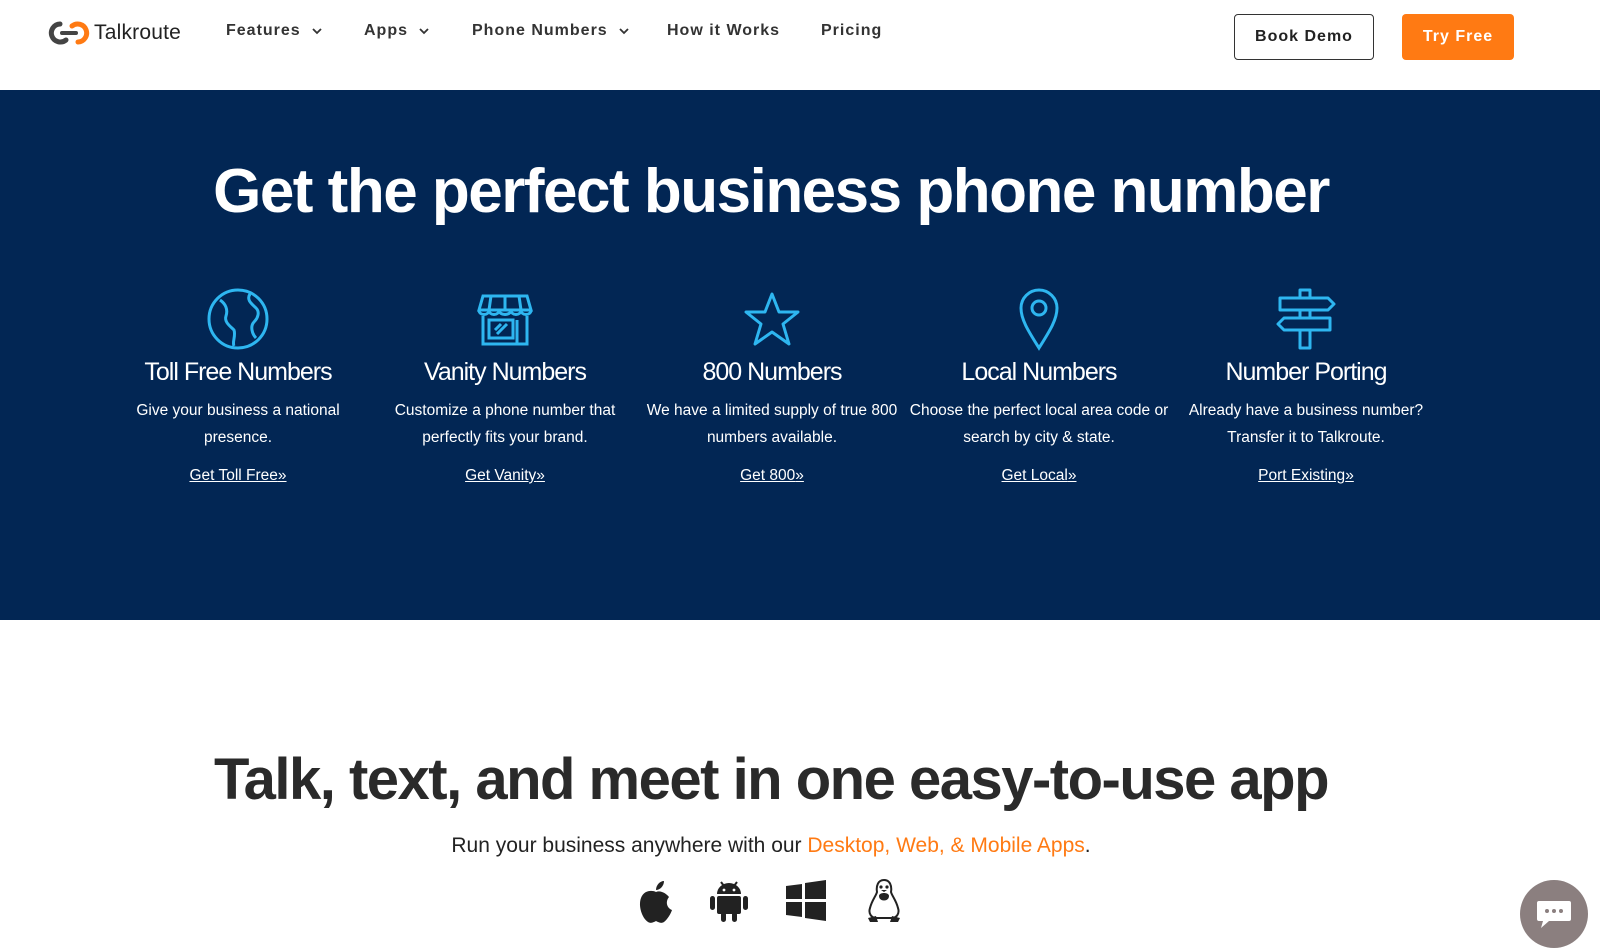 Image resolution: width=1600 pixels, height=951 pixels. Describe the element at coordinates (505, 320) in the screenshot. I see `storefront-icon` at that location.